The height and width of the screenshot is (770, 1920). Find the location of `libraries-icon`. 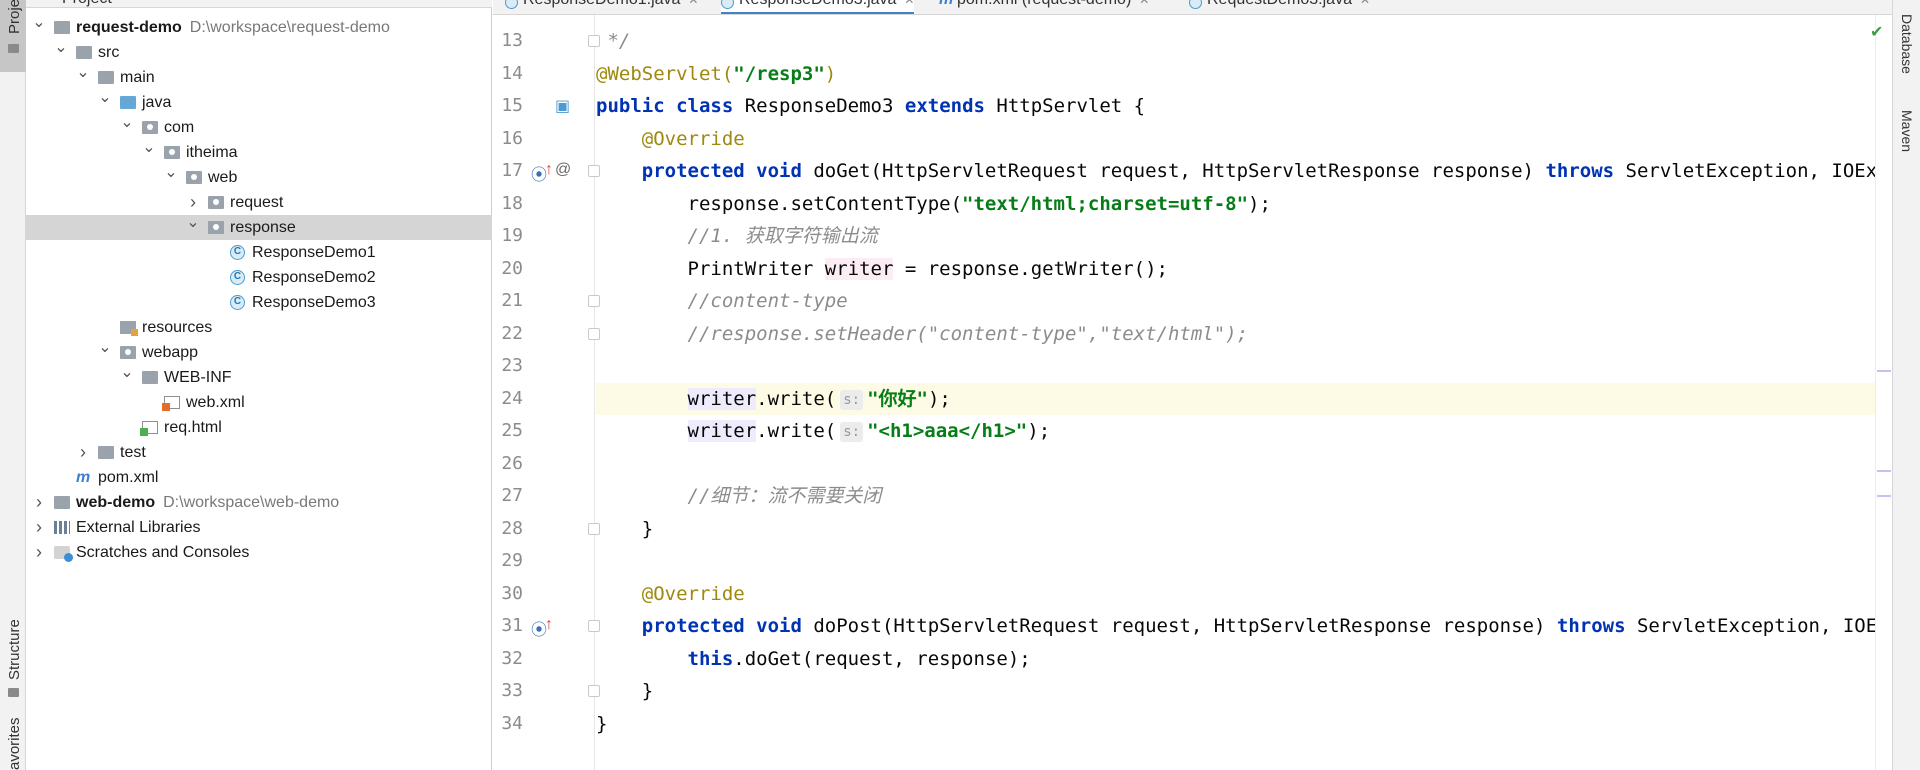

libraries-icon is located at coordinates (62, 527).